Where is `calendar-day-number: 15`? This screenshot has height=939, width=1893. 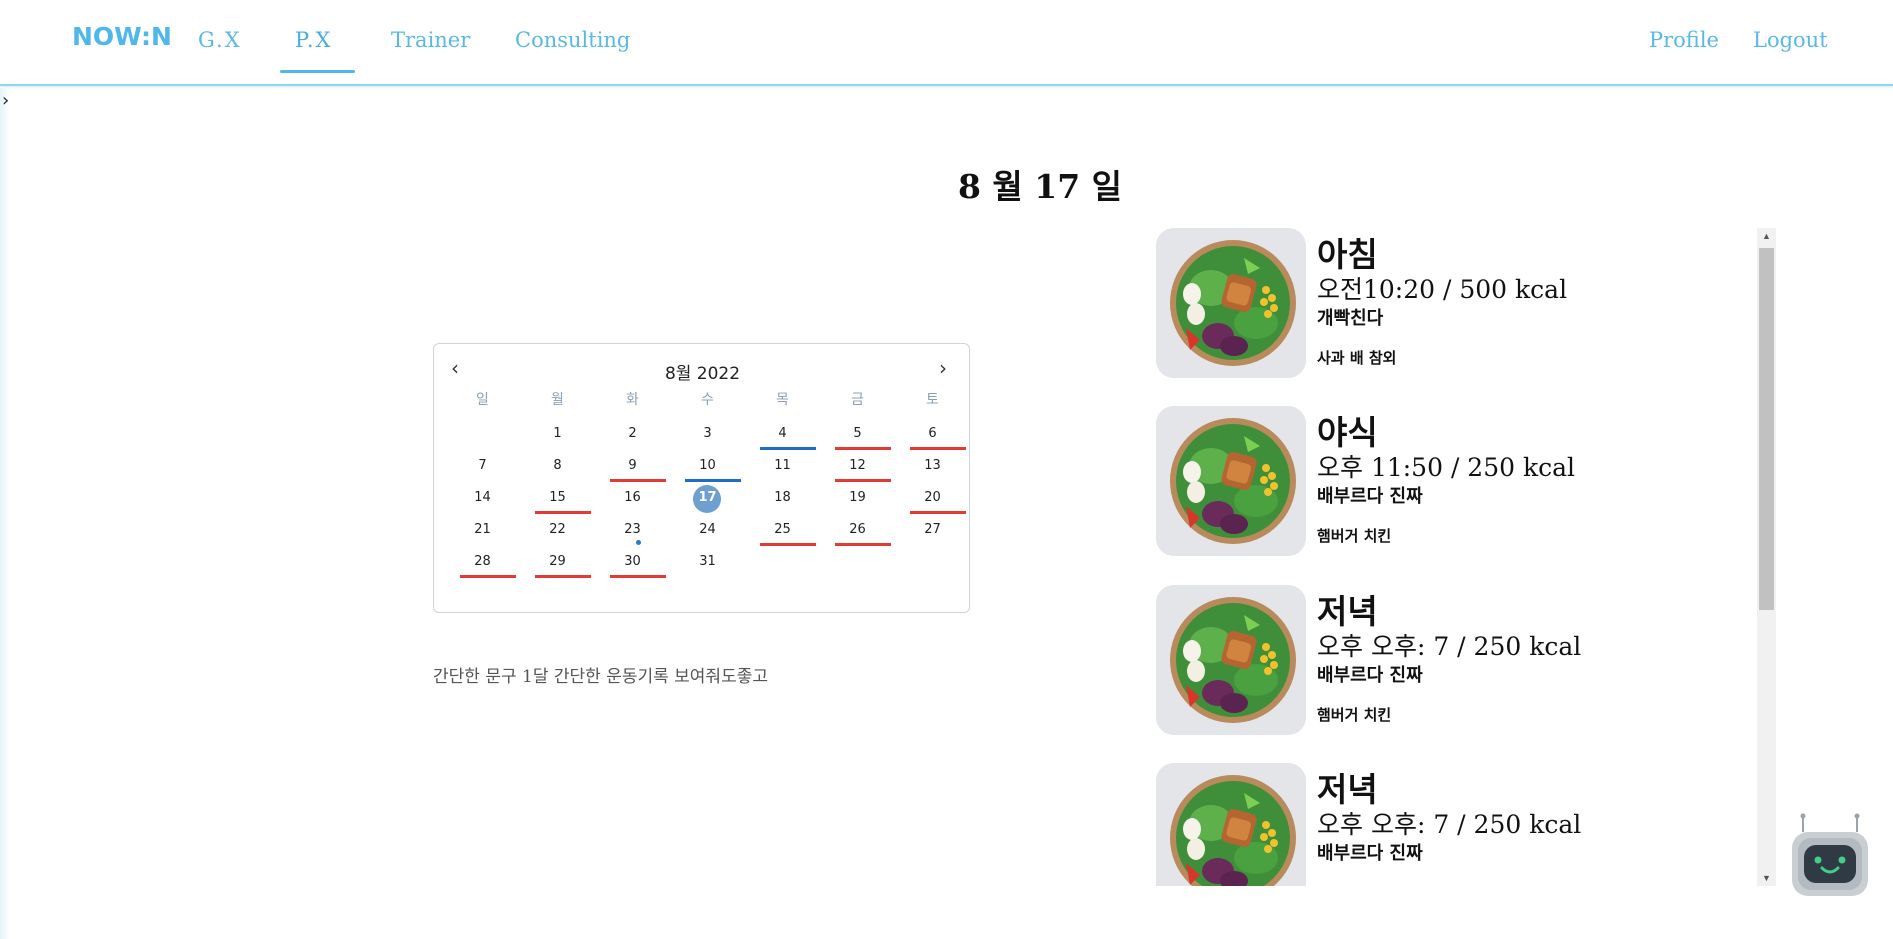
calendar-day-number: 15 is located at coordinates (557, 497).